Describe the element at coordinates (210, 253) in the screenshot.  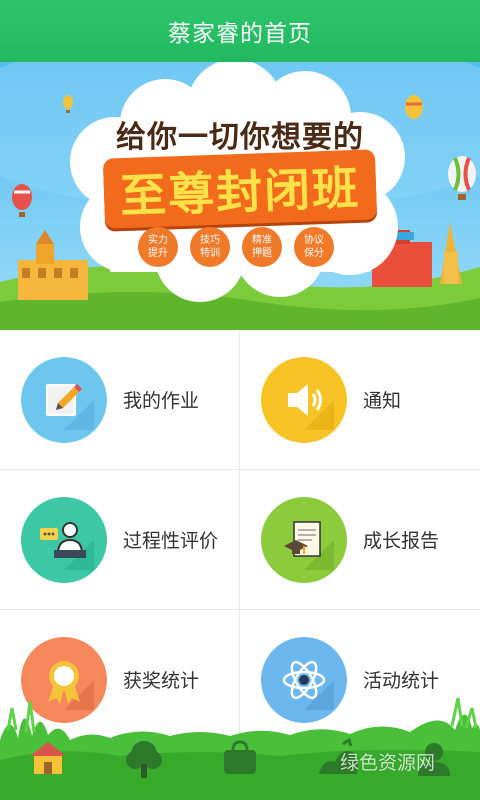
I see `badge-line: 特训` at that location.